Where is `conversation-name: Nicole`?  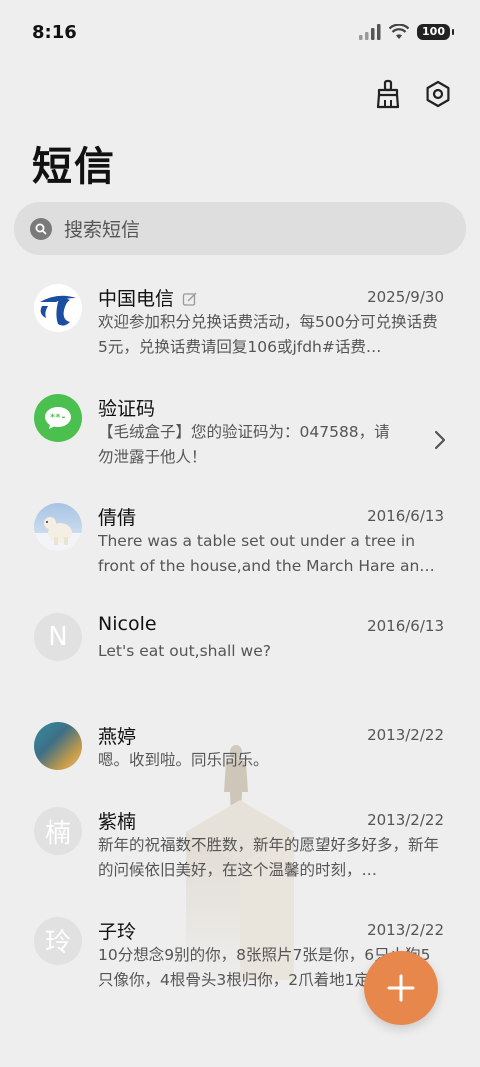 conversation-name: Nicole is located at coordinates (127, 623).